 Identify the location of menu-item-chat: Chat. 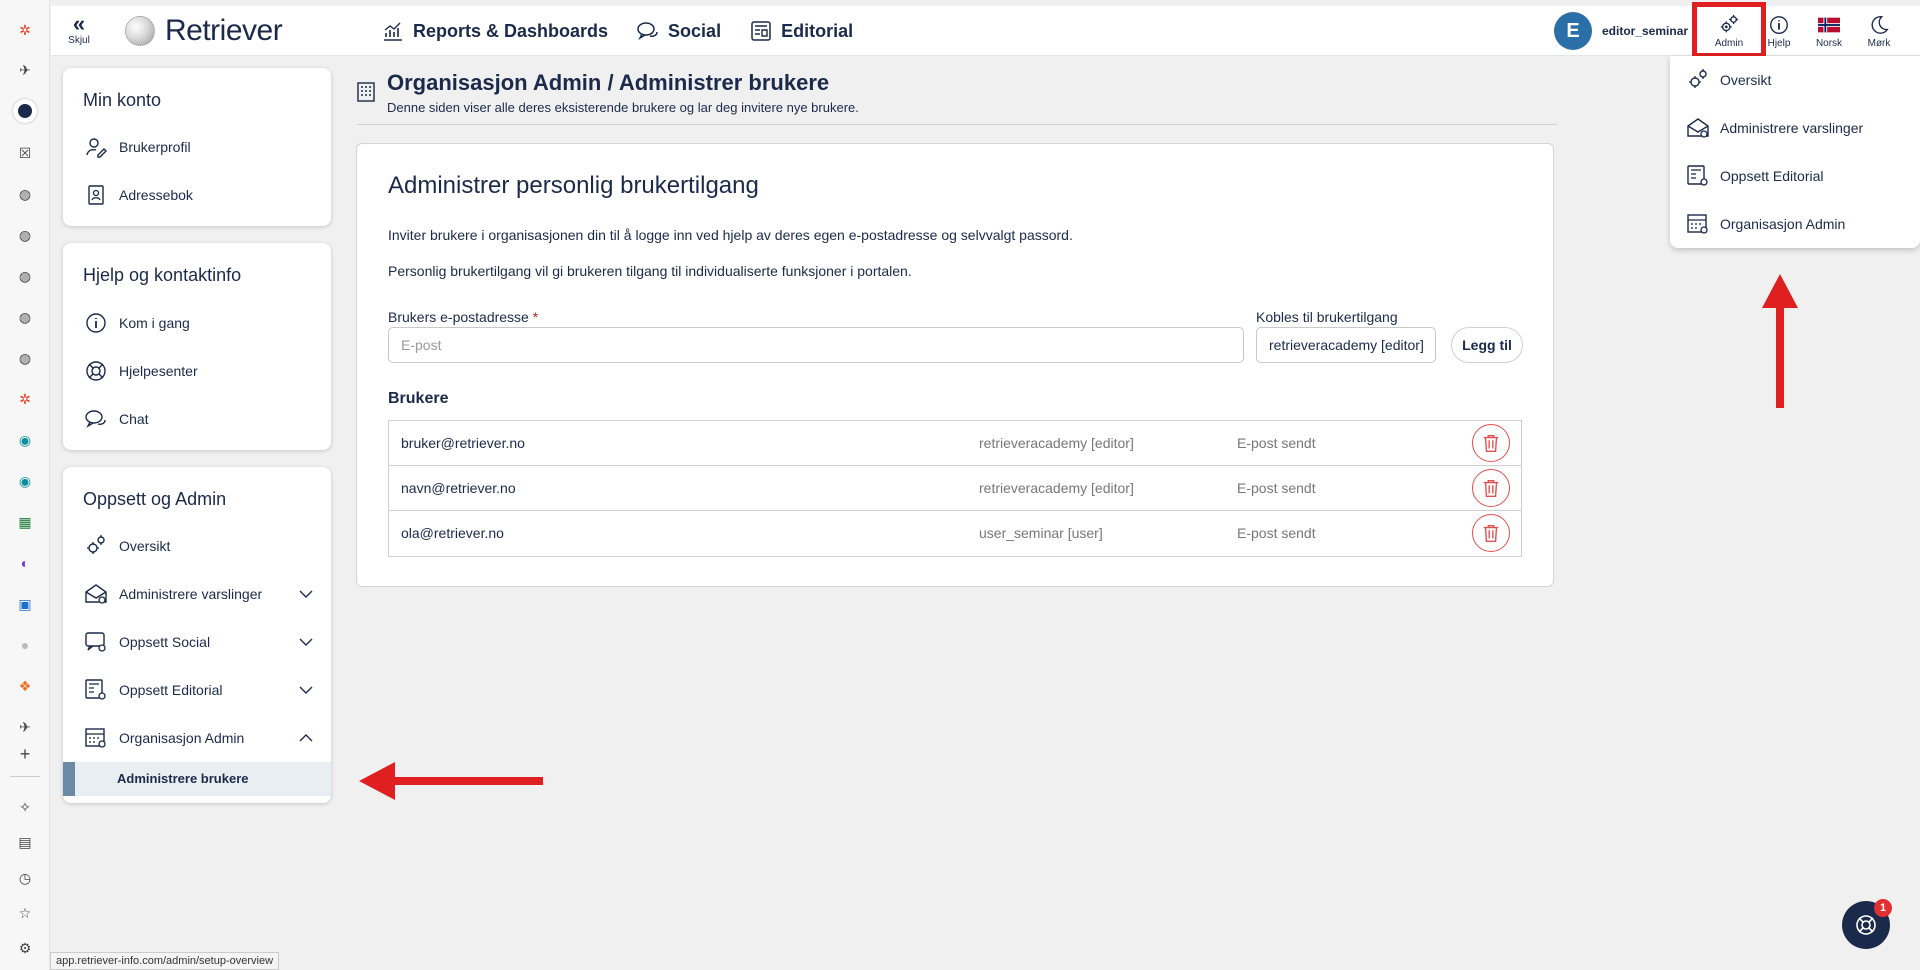
(199, 419).